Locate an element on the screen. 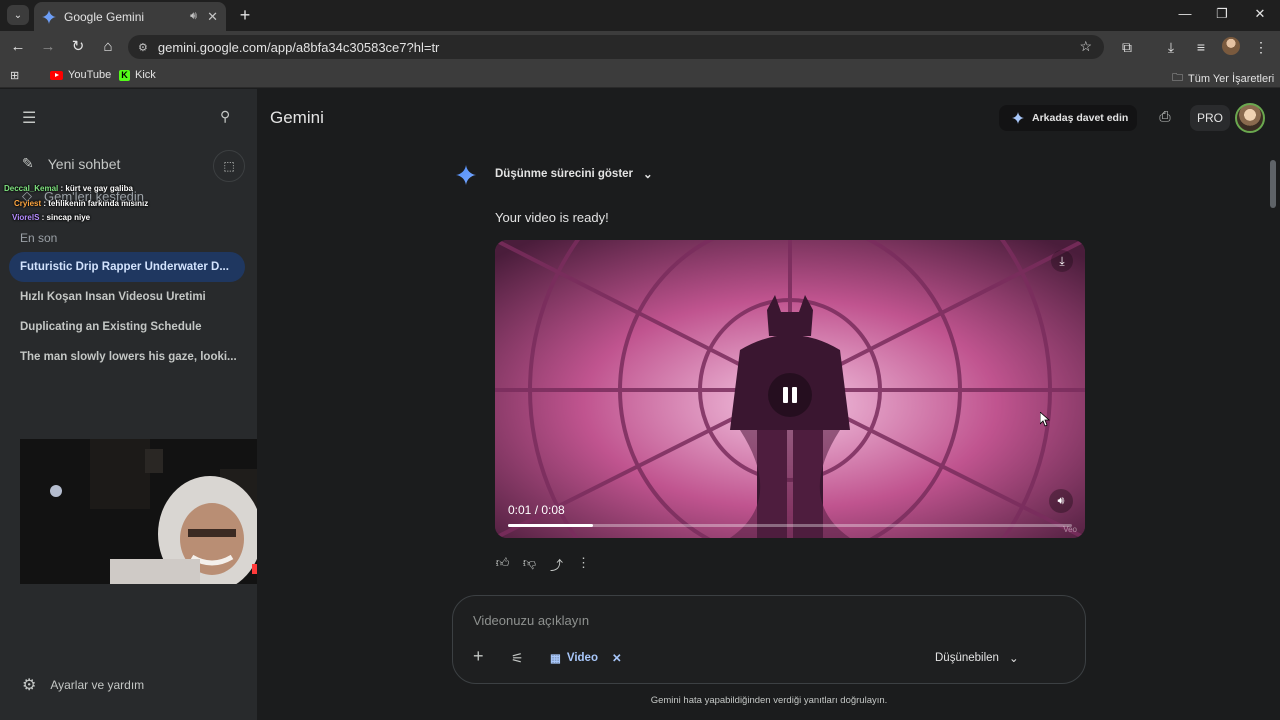 Image resolution: width=1280 pixels, height=720 pixels. model-label: Düşünebilen is located at coordinates (967, 658).